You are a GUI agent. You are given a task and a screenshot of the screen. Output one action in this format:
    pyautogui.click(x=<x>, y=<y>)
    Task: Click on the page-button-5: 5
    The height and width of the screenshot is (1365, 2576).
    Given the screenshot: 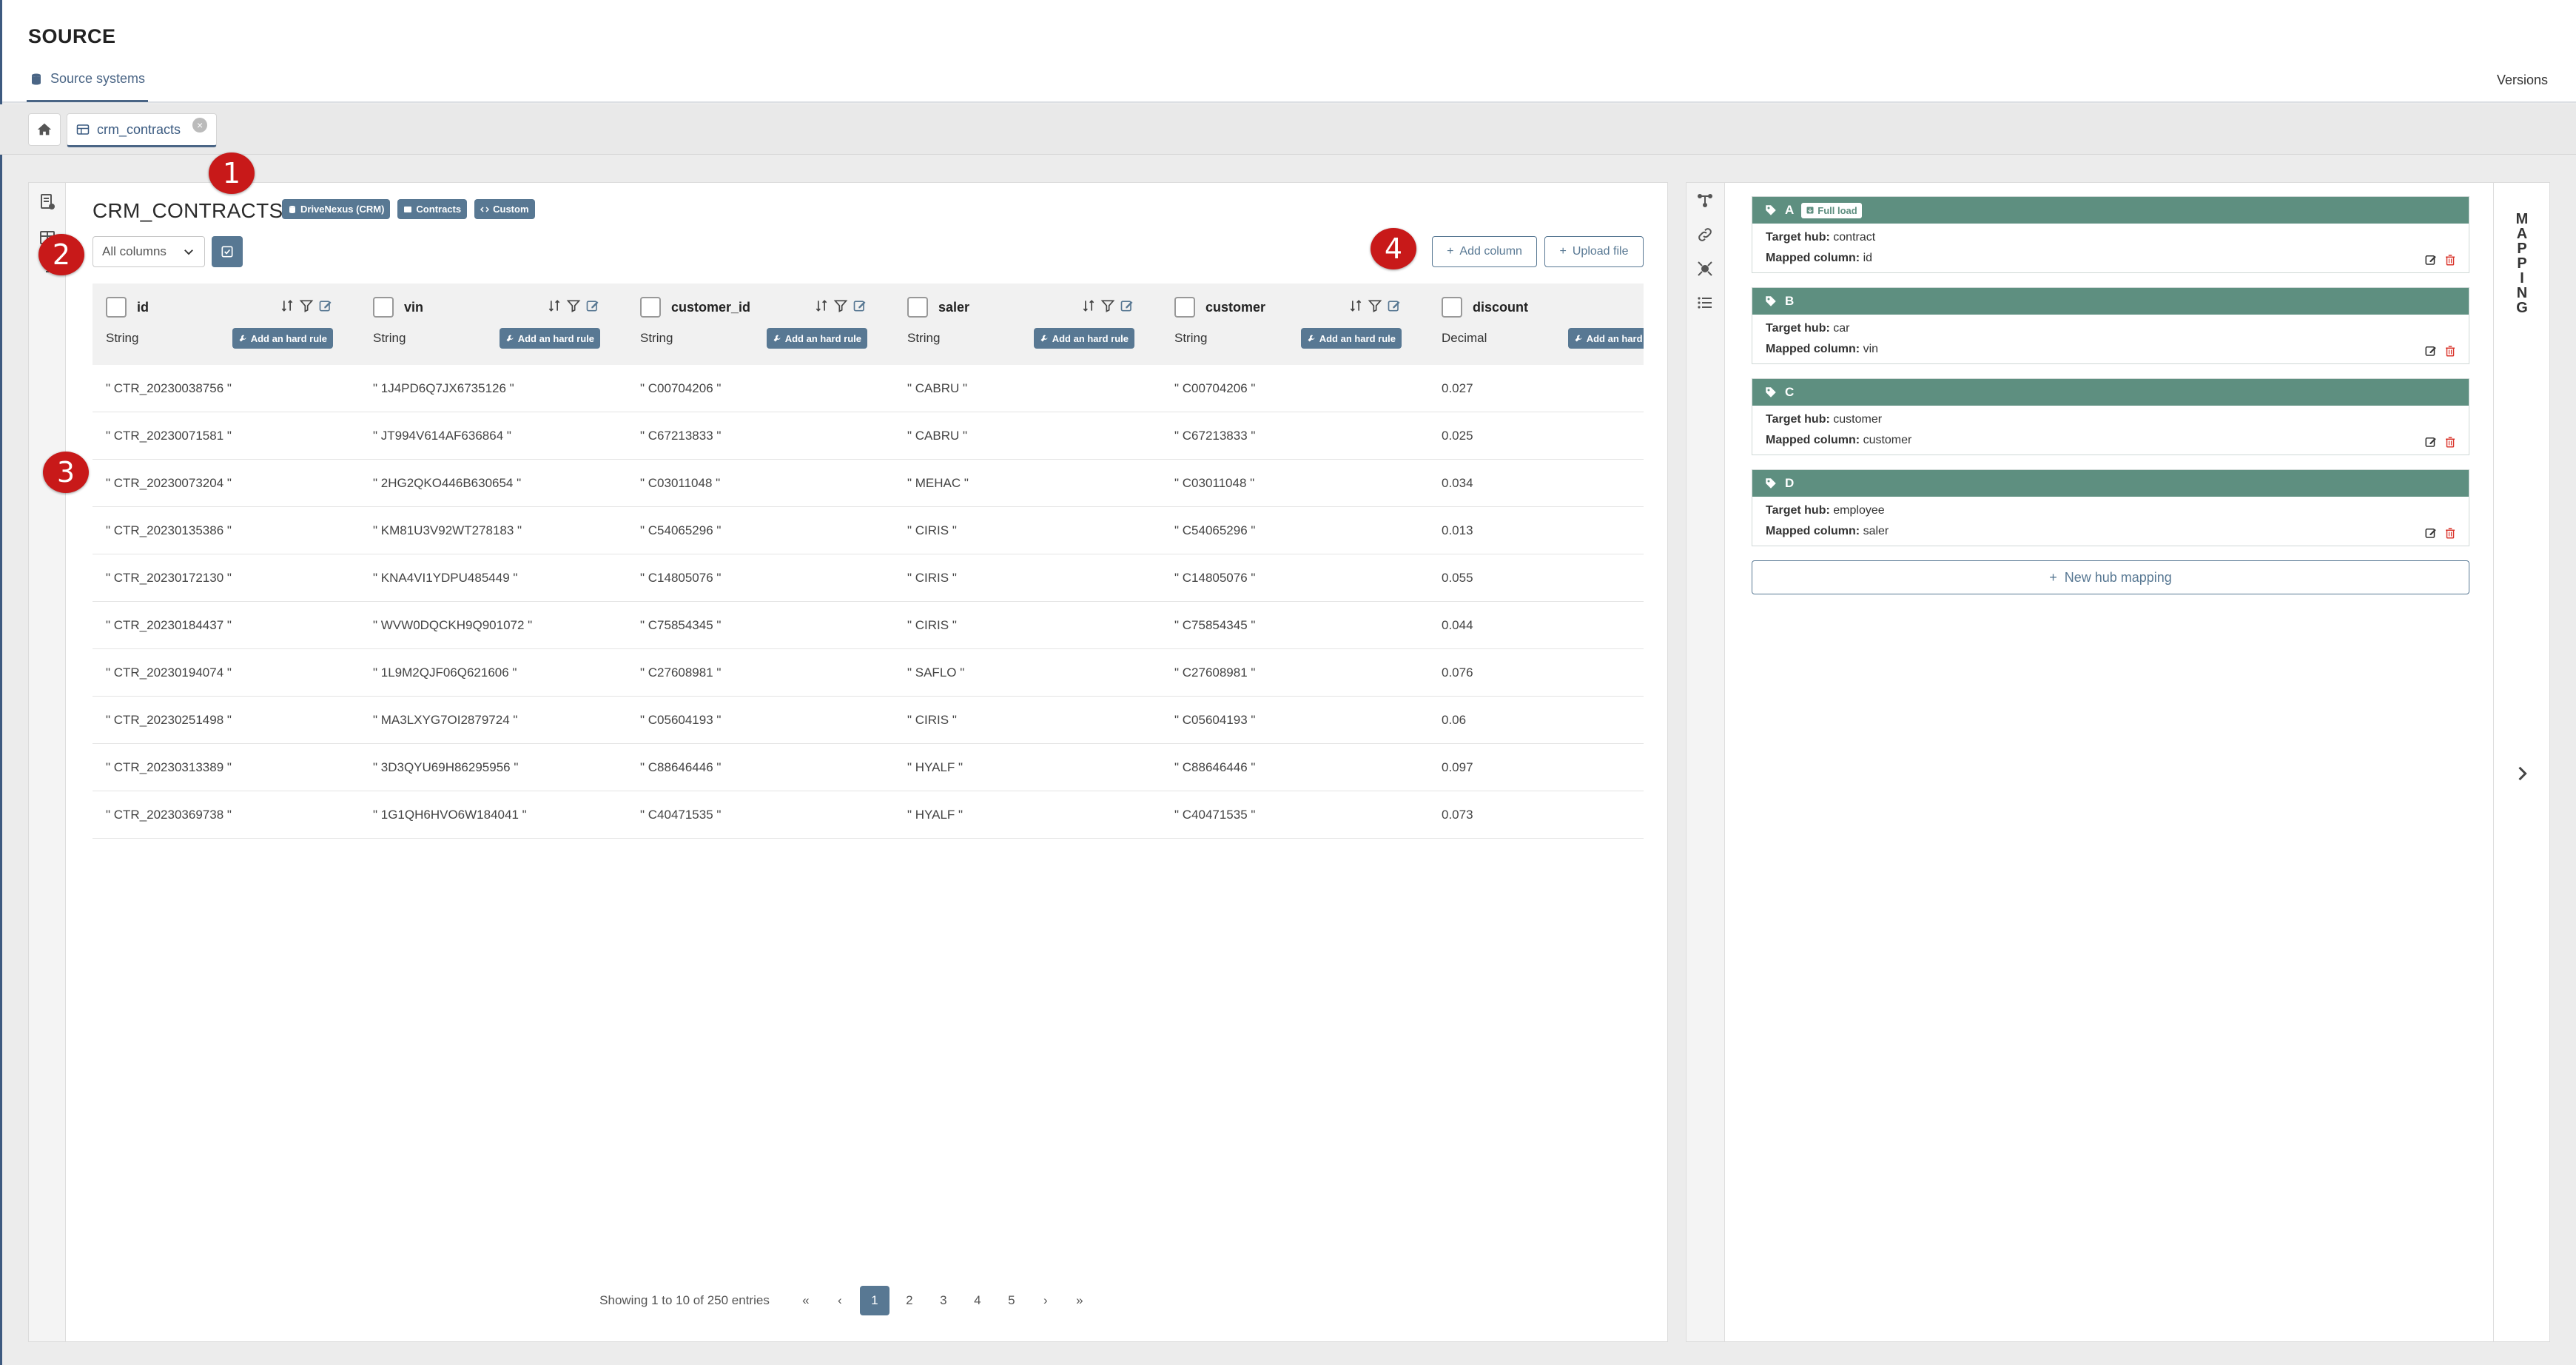 What is the action you would take?
    pyautogui.click(x=1012, y=1300)
    